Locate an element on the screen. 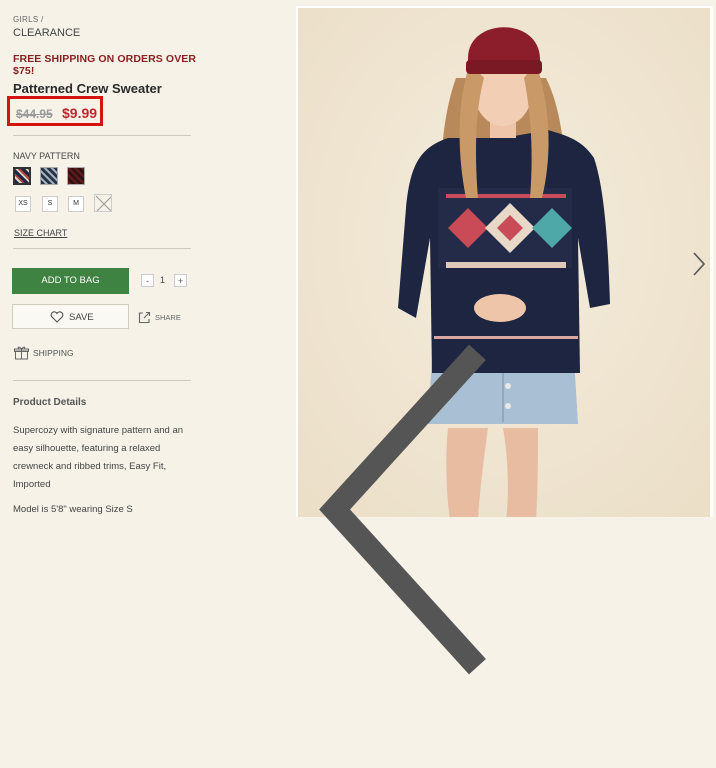 The height and width of the screenshot is (768, 716). product-title: Patterned Crew Sweater is located at coordinates (87, 88).